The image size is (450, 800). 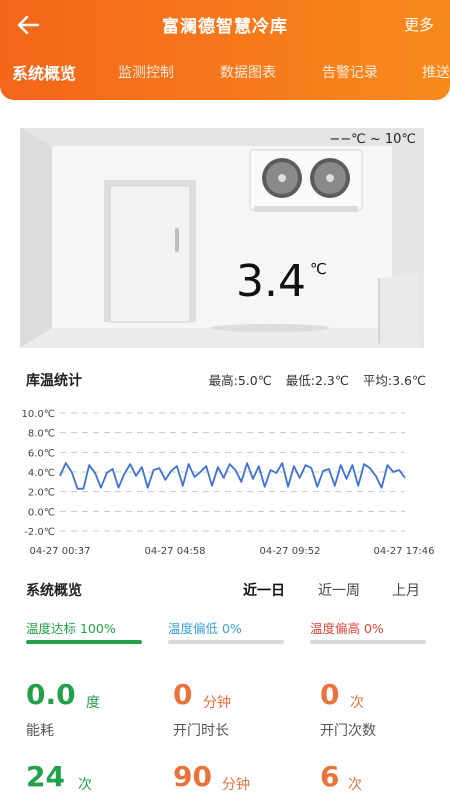 What do you see at coordinates (41, 493) in the screenshot?
I see `y-tick-label: 2.0℃` at bounding box center [41, 493].